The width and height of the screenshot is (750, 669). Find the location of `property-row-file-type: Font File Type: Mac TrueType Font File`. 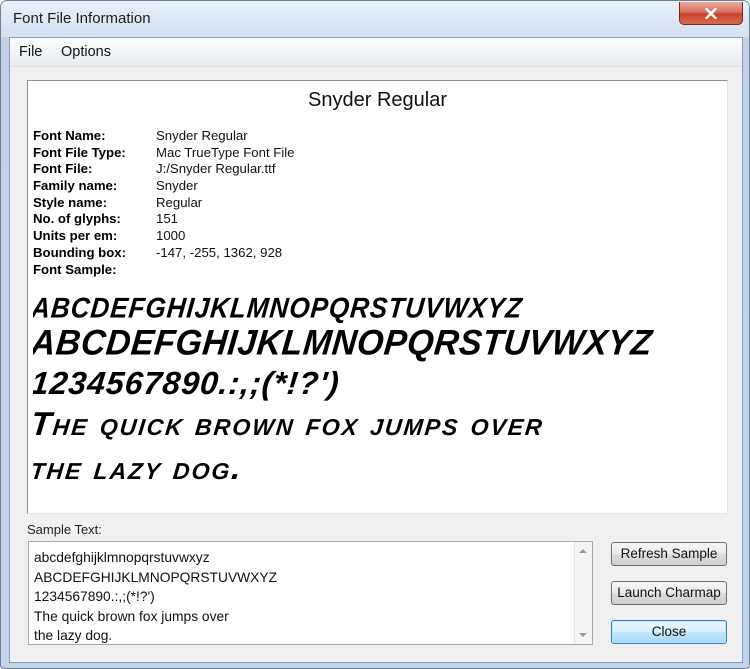

property-row-file-type: Font File Type: Mac TrueType Font File is located at coordinates (164, 153).